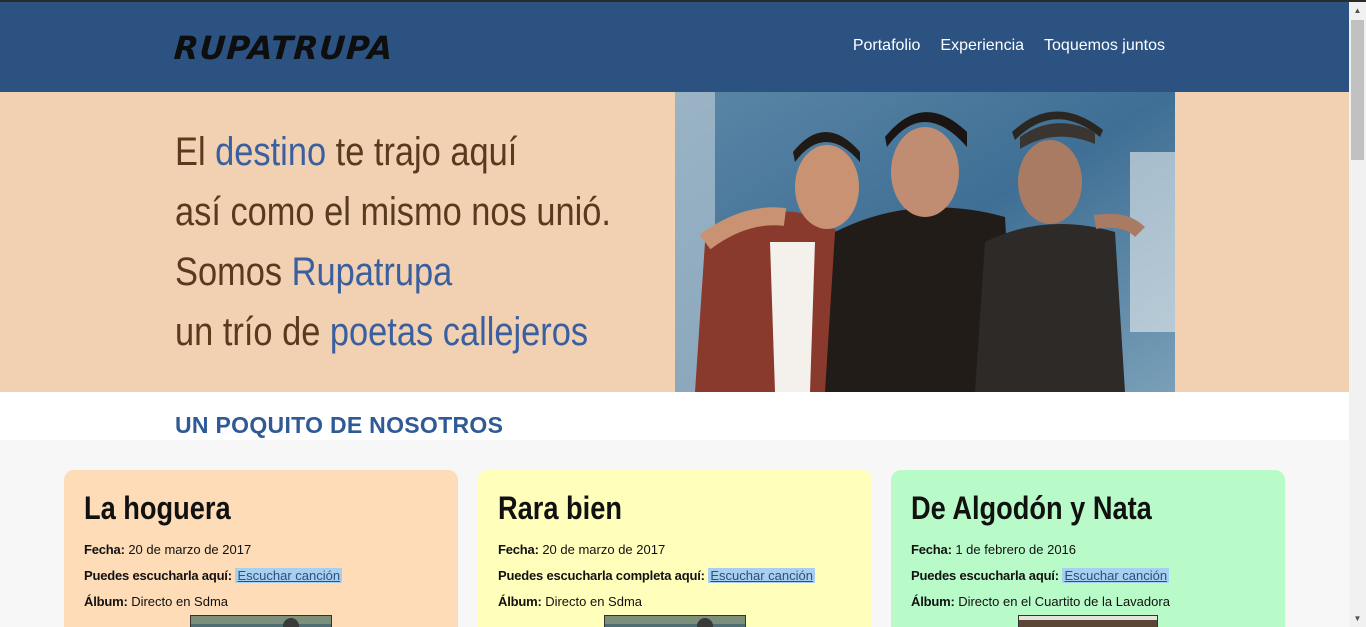 The image size is (1366, 627). I want to click on hero-text-segment: un trío de, so click(252, 332).